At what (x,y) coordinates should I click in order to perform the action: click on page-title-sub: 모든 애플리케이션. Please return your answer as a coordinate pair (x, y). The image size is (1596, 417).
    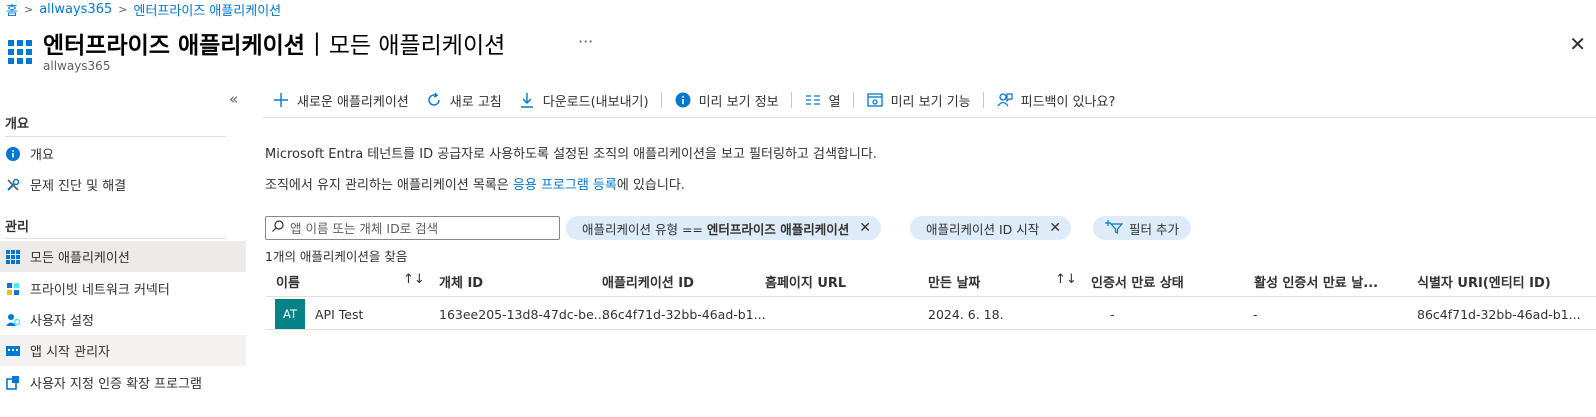
    Looking at the image, I should click on (417, 46).